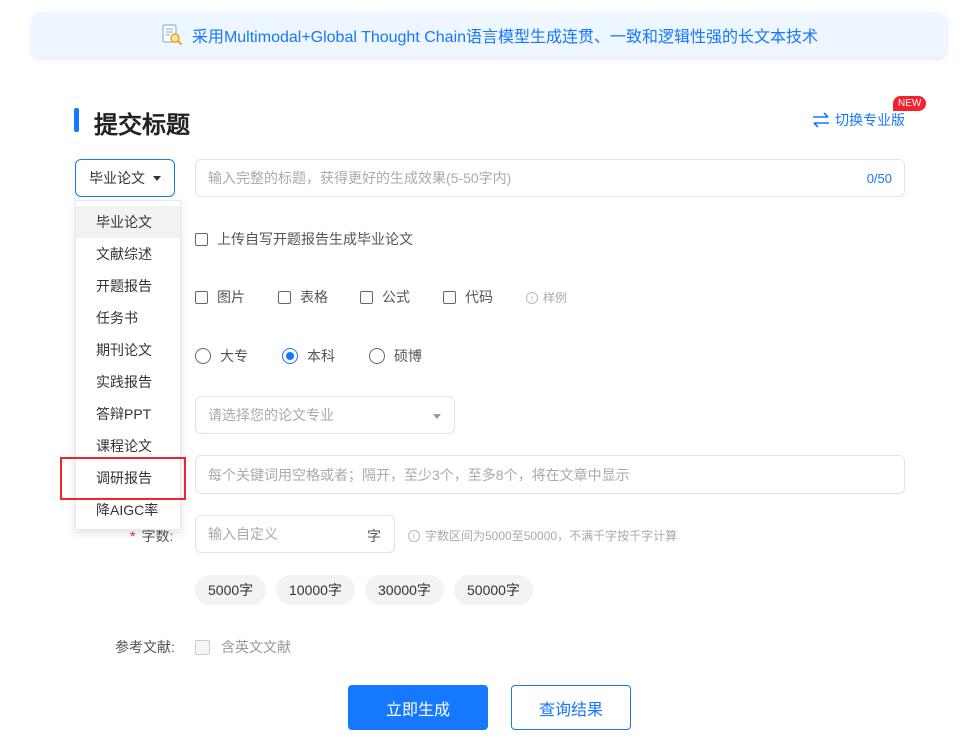 Image resolution: width=976 pixels, height=747 pixels. What do you see at coordinates (172, 35) in the screenshot?
I see `document-magnifier-icon` at bounding box center [172, 35].